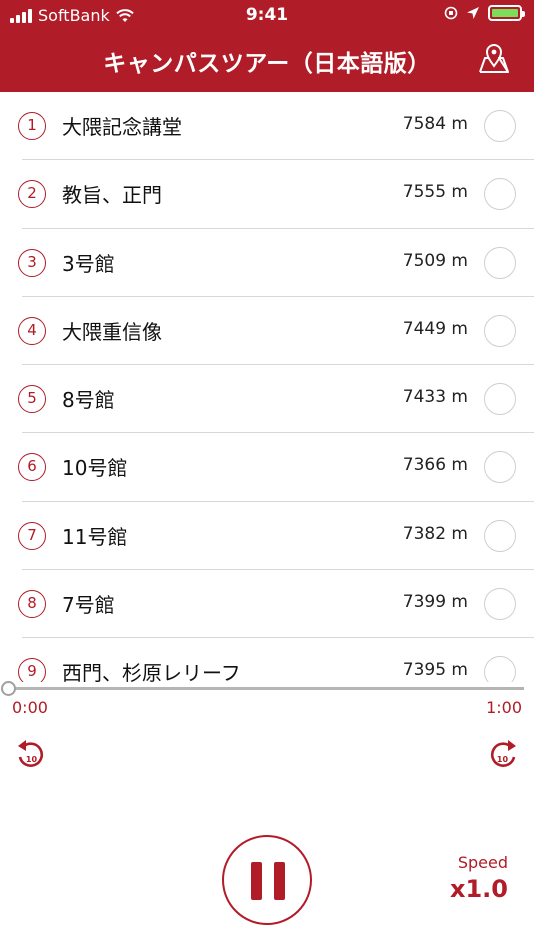 The width and height of the screenshot is (534, 950). What do you see at coordinates (503, 759) in the screenshot?
I see `skip-forward-label: 10` at bounding box center [503, 759].